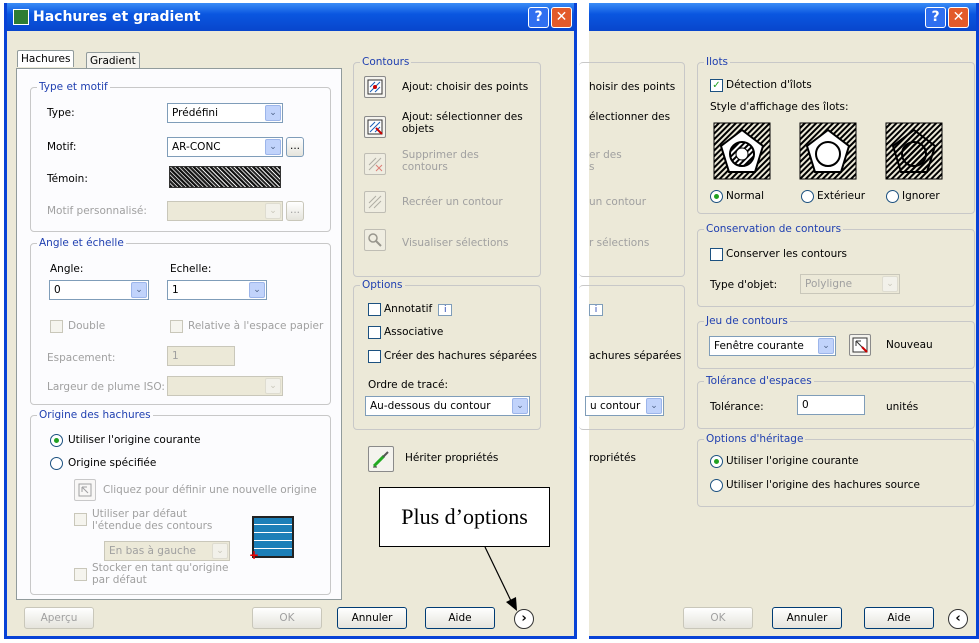 The image size is (979, 643). What do you see at coordinates (850, 284) in the screenshot?
I see `object-type-select: Polyligne ⌄` at bounding box center [850, 284].